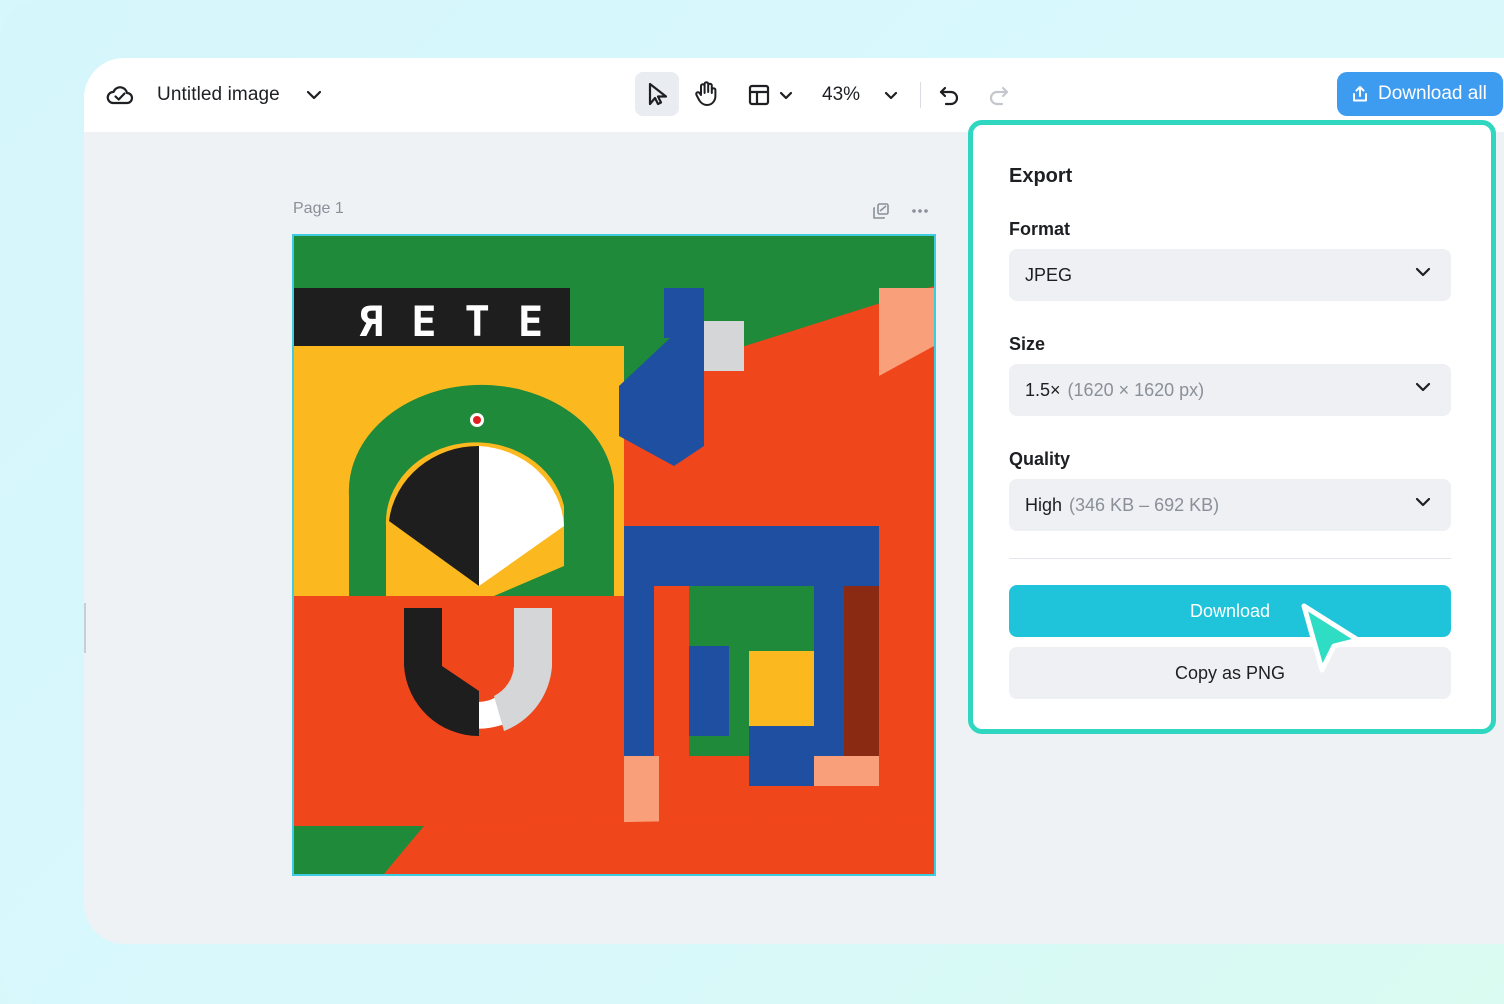 This screenshot has height=1004, width=1504. I want to click on format-select: JPEG, so click(1230, 275).